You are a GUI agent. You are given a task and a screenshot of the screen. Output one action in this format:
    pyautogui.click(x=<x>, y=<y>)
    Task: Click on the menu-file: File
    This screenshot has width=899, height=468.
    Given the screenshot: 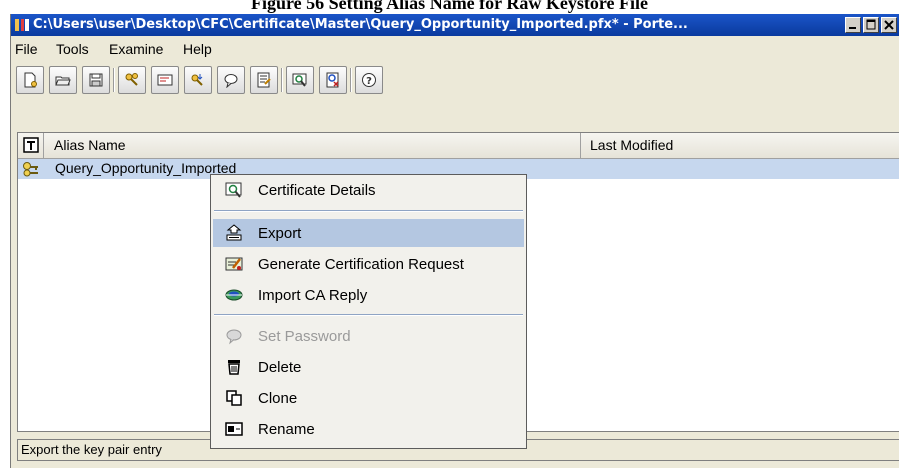 What is the action you would take?
    pyautogui.click(x=26, y=49)
    